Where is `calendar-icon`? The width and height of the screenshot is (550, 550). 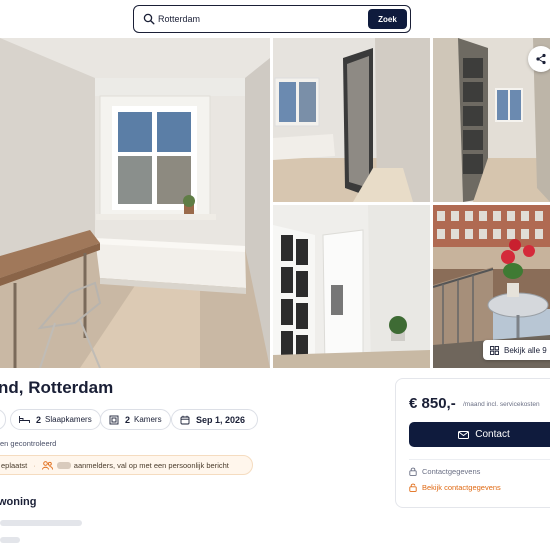 calendar-icon is located at coordinates (185, 419).